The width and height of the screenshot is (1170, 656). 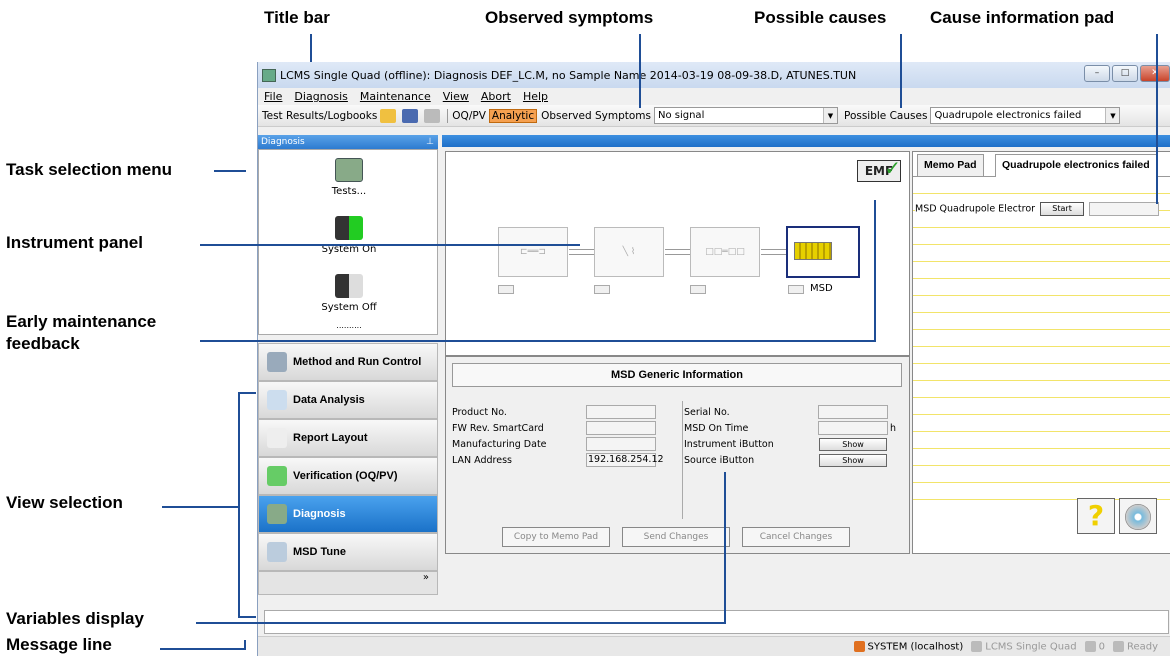 What do you see at coordinates (388, 115) in the screenshot?
I see `open-folder-icon` at bounding box center [388, 115].